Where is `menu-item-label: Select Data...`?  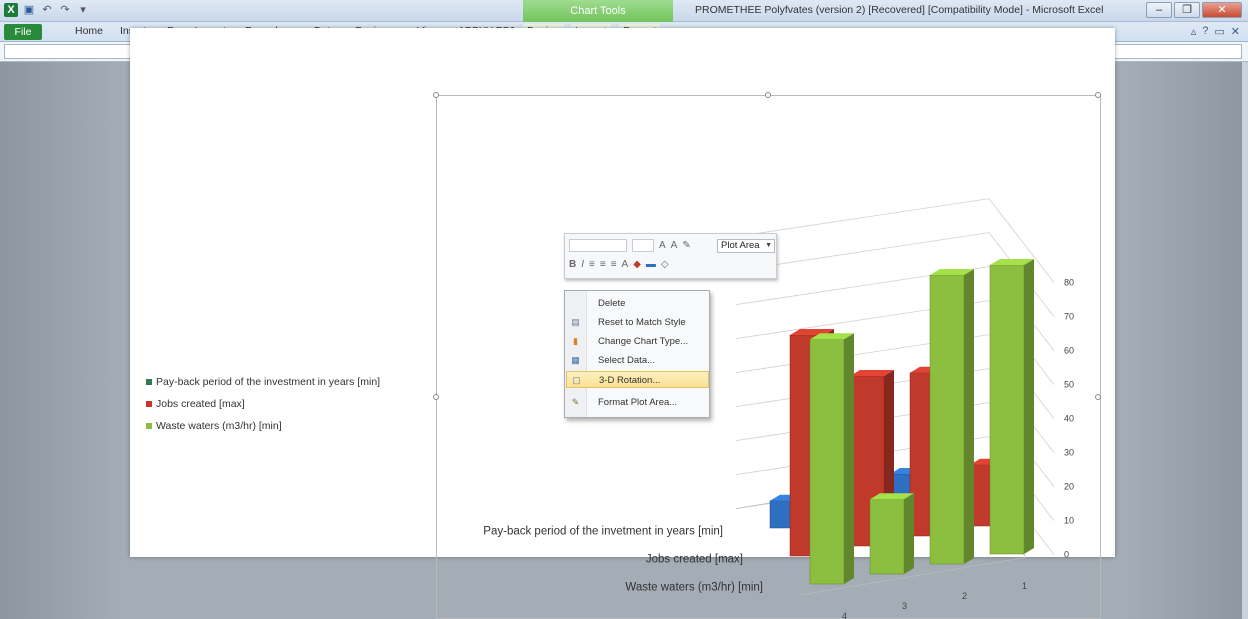
menu-item-label: Select Data... is located at coordinates (627, 360).